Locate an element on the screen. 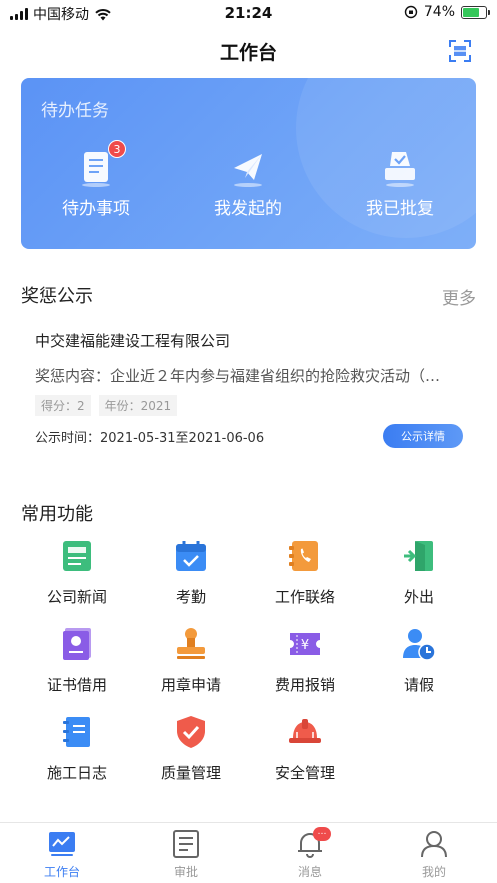 The height and width of the screenshot is (883, 497). func-label: 用章申请 is located at coordinates (190, 685).